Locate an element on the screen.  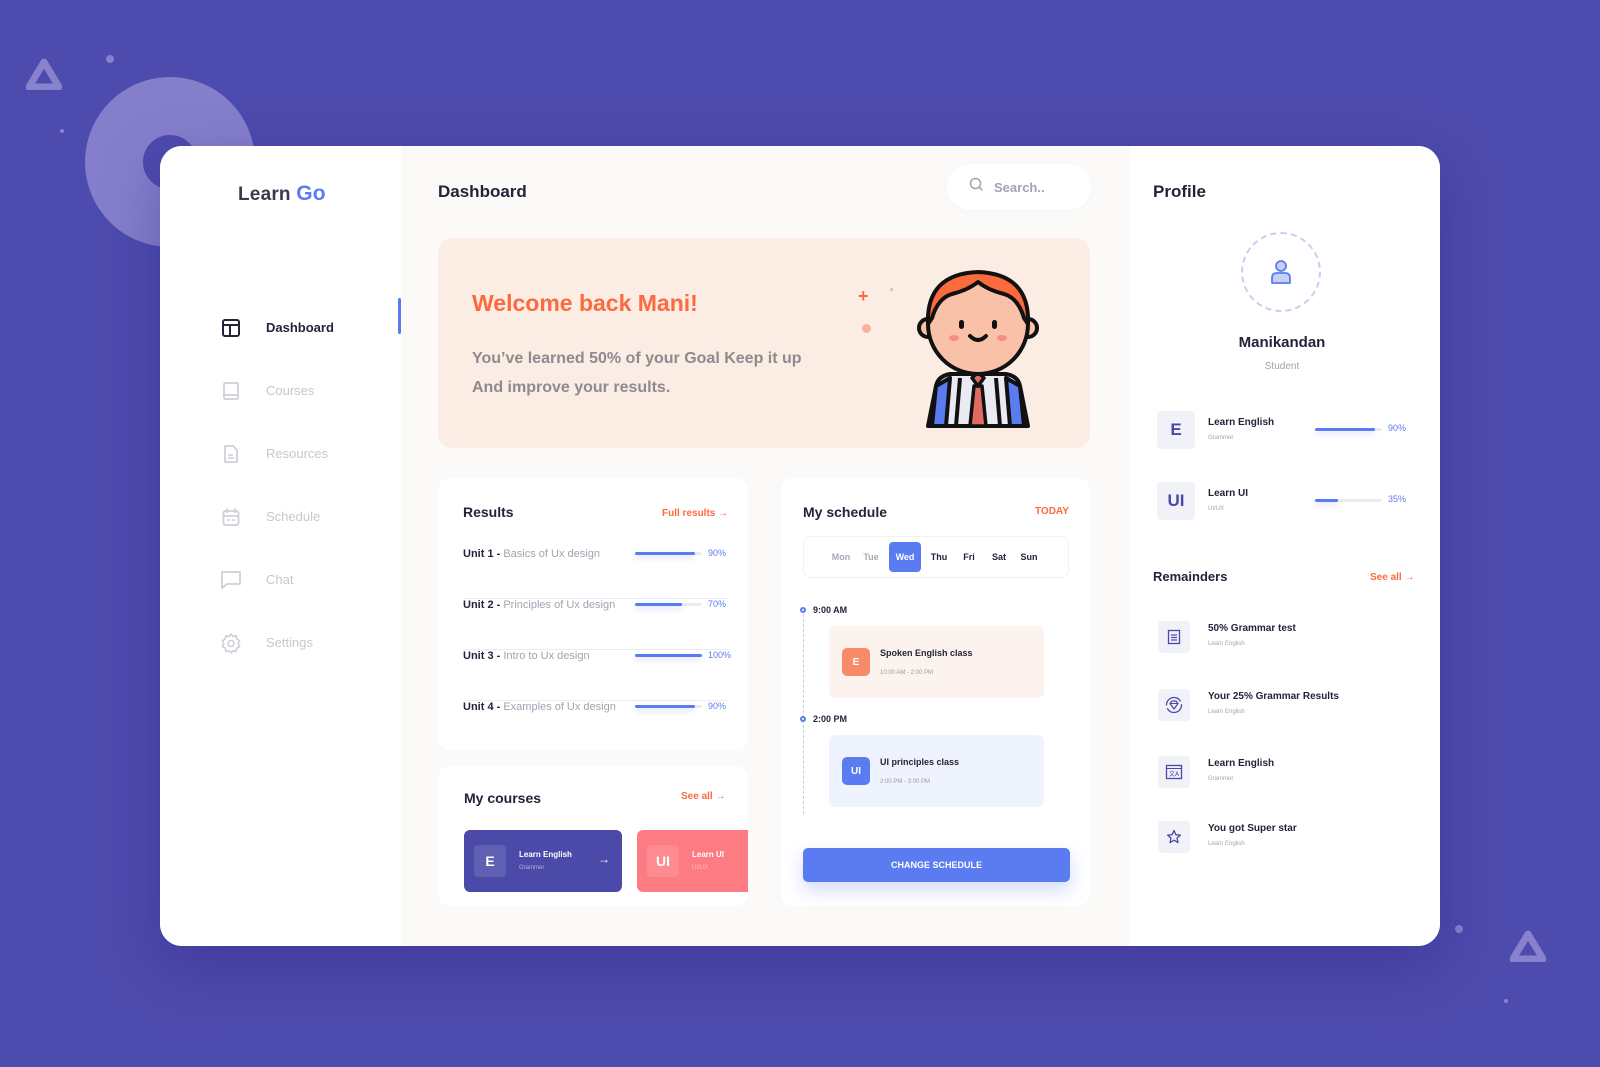
course-subtitle: Grammer is located at coordinates (532, 868).